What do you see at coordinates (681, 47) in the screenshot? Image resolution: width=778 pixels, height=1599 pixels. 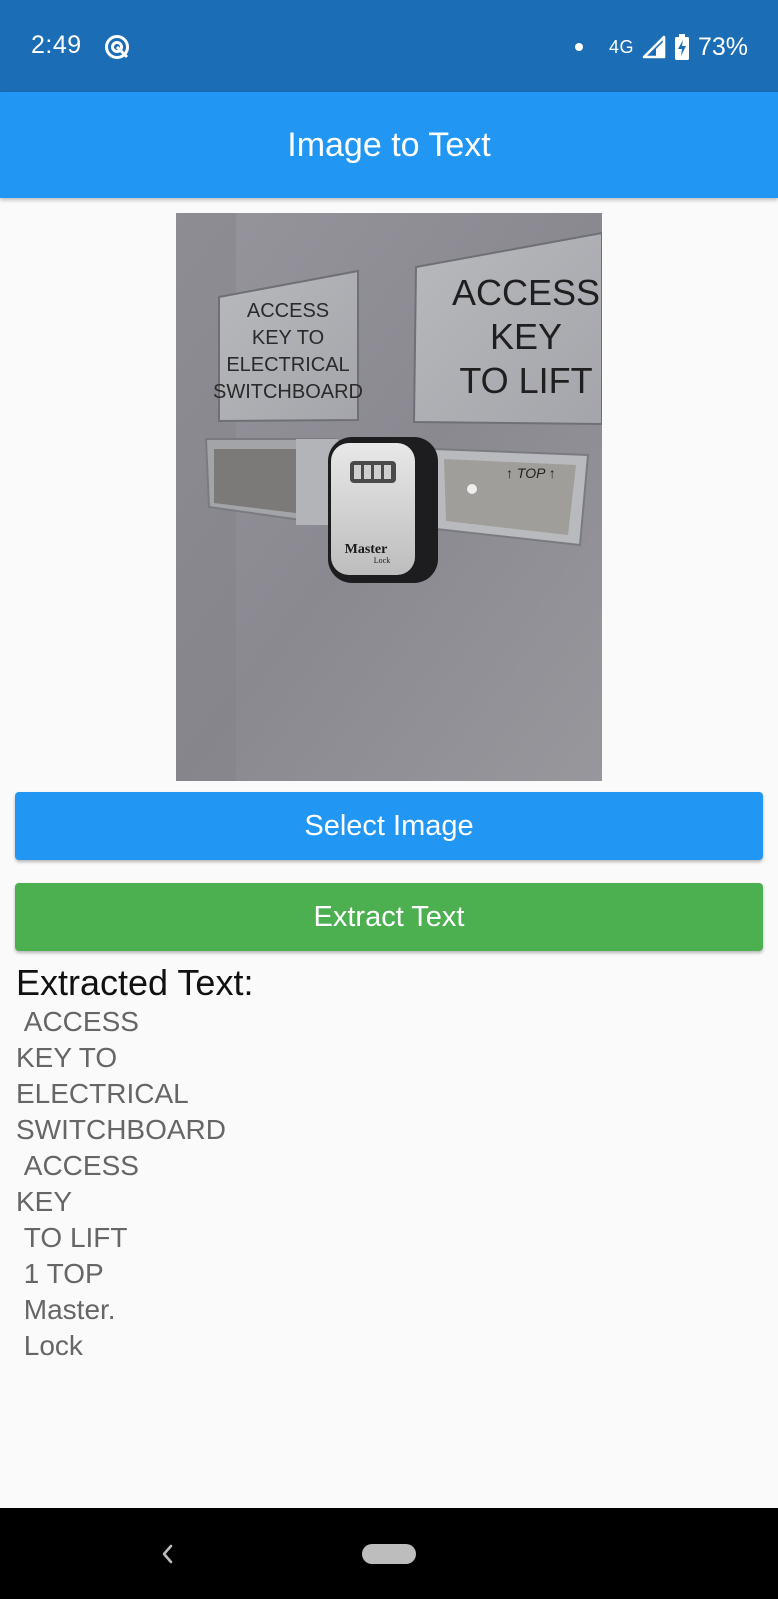 I see `battery-charging-icon` at bounding box center [681, 47].